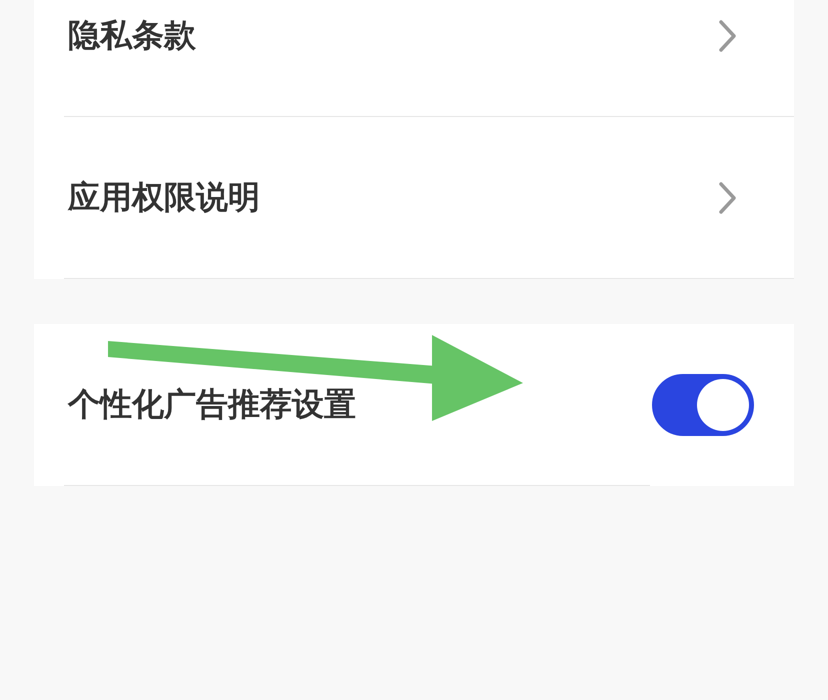 This screenshot has height=700, width=828. Describe the element at coordinates (212, 404) in the screenshot. I see `setting-label: 个性化广告推荐设置` at that location.